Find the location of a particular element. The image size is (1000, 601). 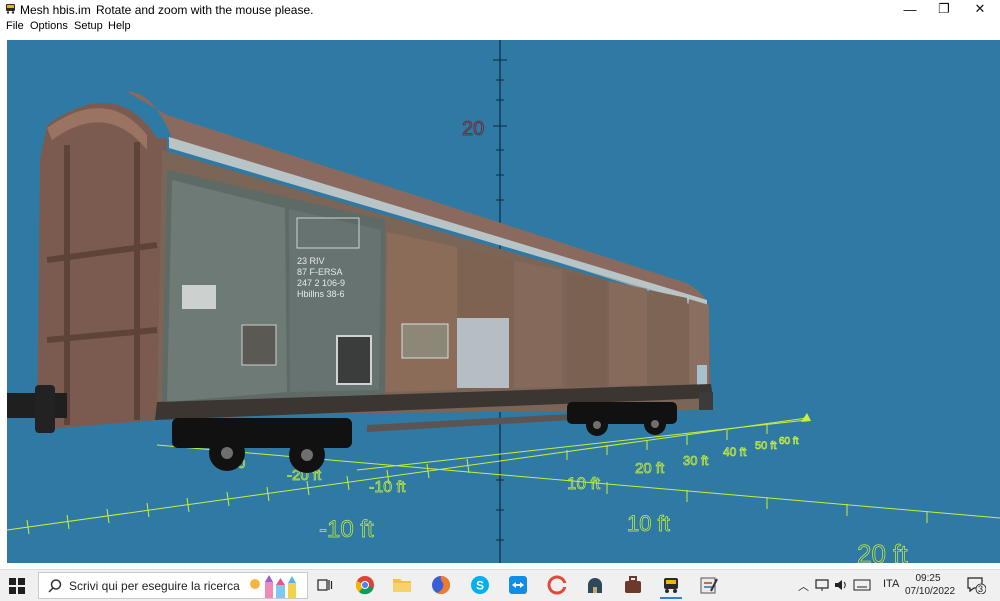

taskbar-app-dome is located at coordinates (595, 585).